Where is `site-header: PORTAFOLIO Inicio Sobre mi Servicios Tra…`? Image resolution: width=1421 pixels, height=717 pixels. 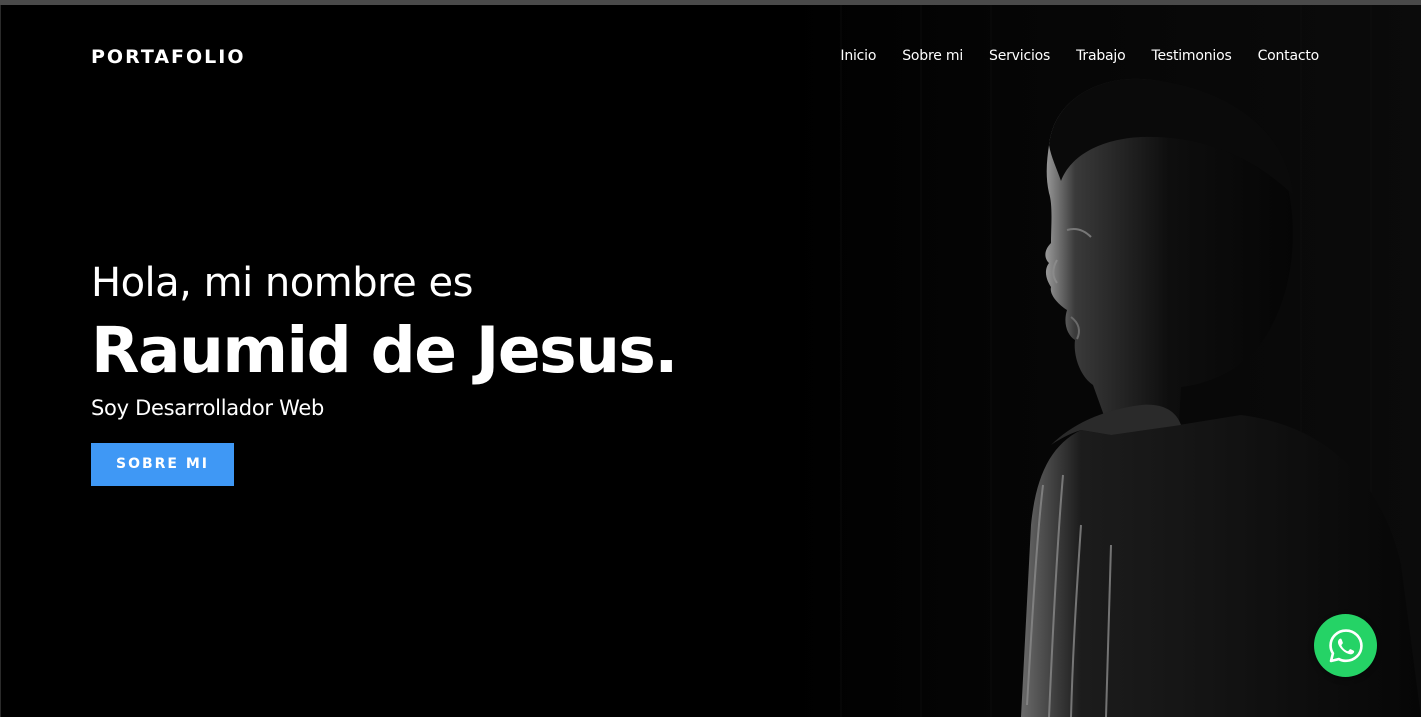
site-header: PORTAFOLIO Inicio Sobre mi Servicios Tra… is located at coordinates (710, 55).